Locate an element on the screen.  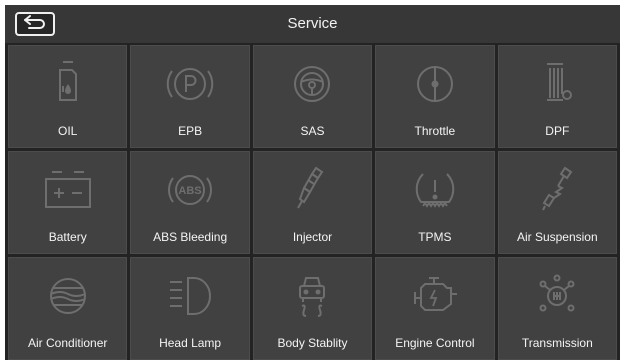
tile-air-conditioner: Air Conditioner is located at coordinates (68, 308).